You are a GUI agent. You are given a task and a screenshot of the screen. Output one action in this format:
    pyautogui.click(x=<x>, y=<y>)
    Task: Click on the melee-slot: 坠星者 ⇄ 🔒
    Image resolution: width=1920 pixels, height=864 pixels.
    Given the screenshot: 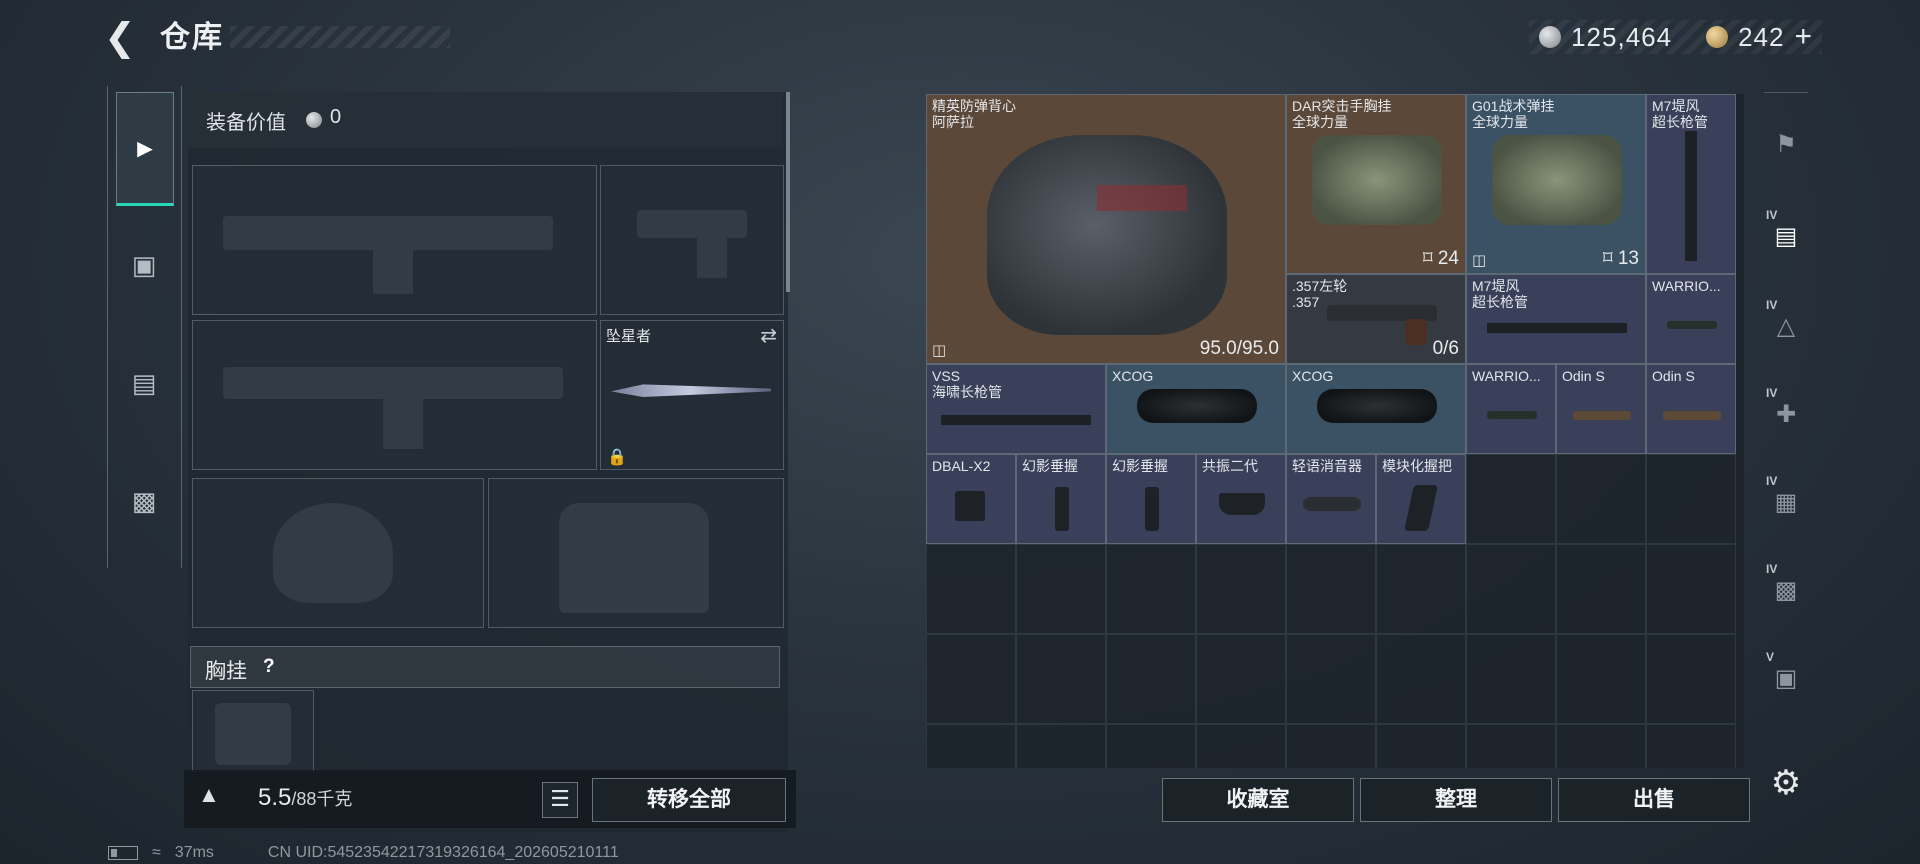 What is the action you would take?
    pyautogui.click(x=692, y=395)
    